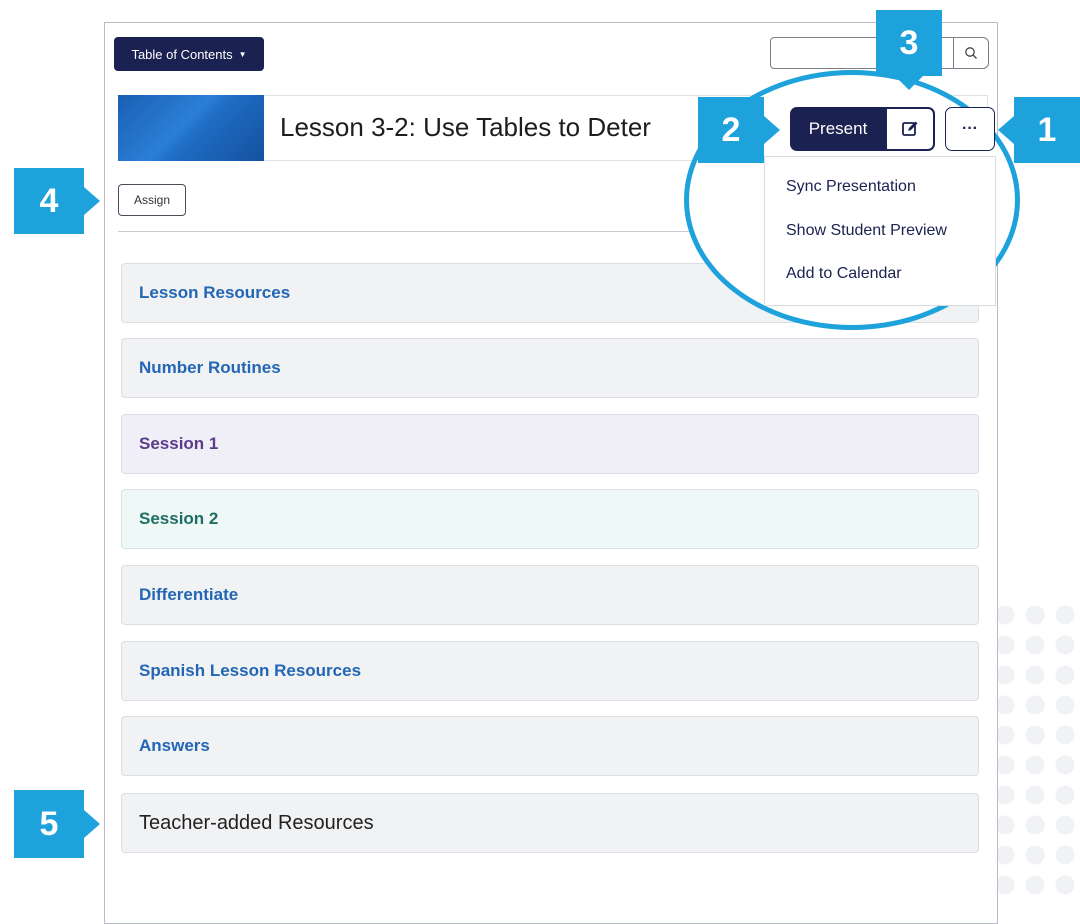 Image resolution: width=1080 pixels, height=924 pixels. Describe the element at coordinates (550, 823) in the screenshot. I see `section-teacher-added-resources: Teacher-added Resources` at that location.